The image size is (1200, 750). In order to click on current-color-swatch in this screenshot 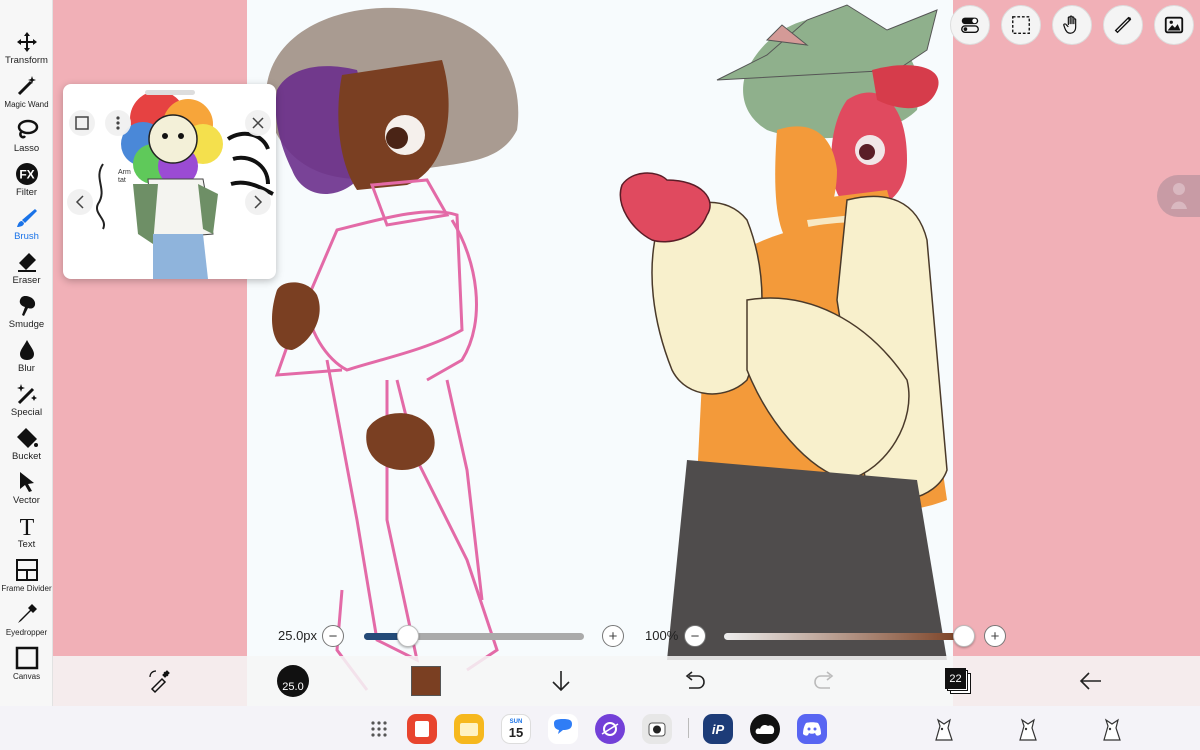, I will do `click(426, 681)`.